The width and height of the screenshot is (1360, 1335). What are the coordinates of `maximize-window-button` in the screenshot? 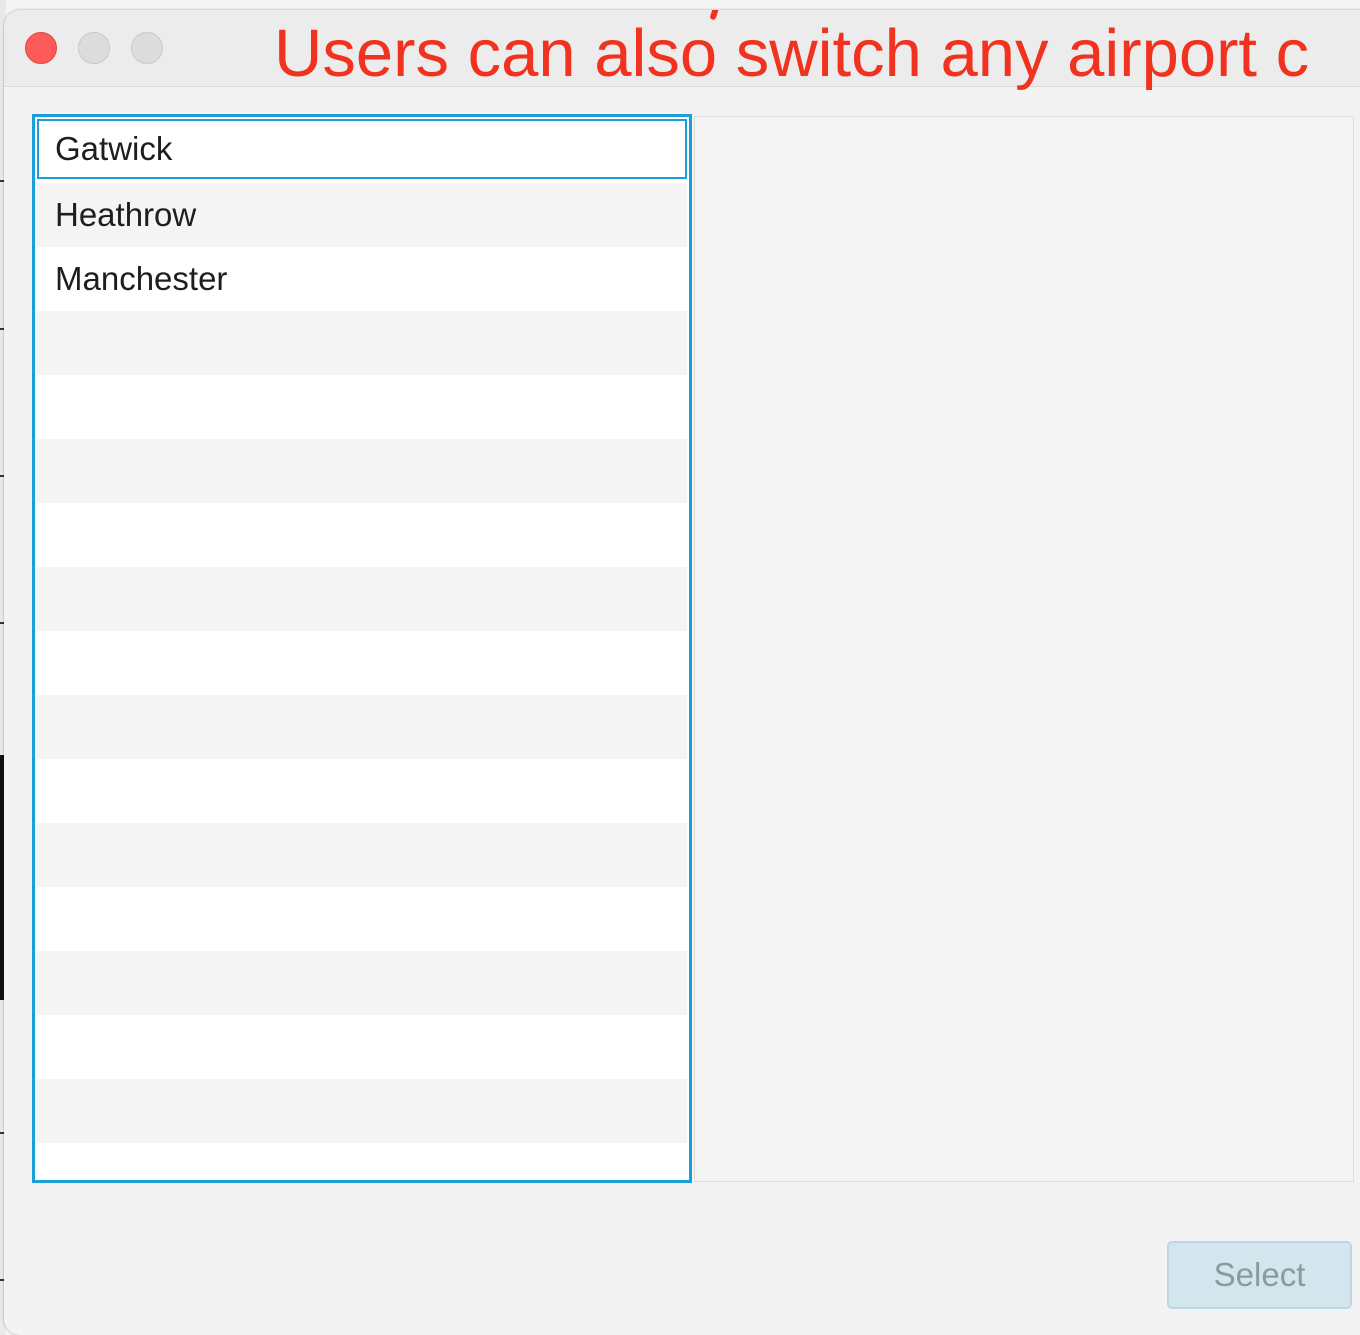 It's located at (147, 48).